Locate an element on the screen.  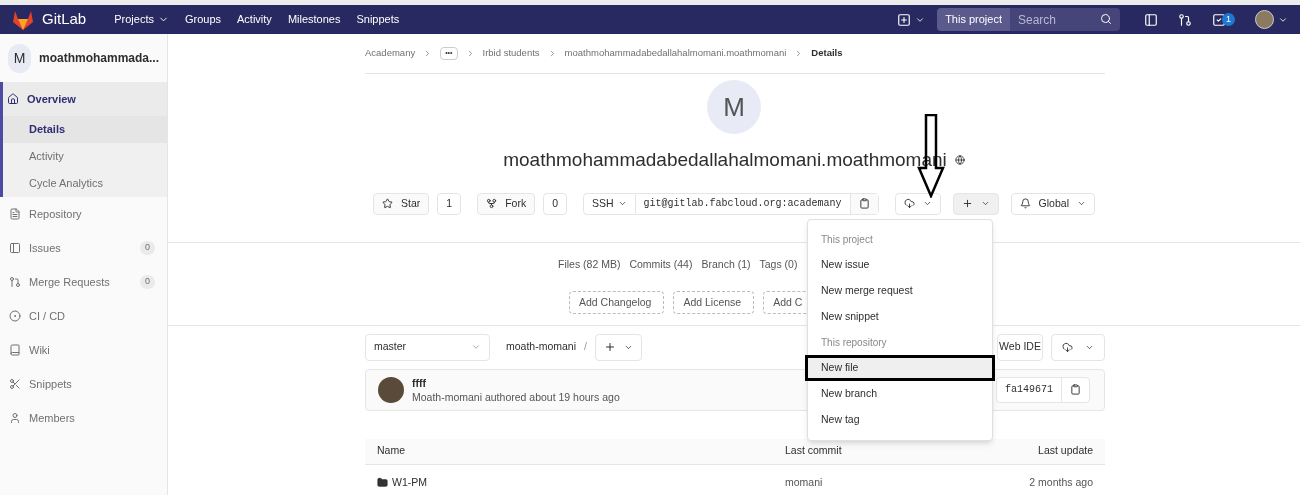
breadcrumb-link: Academany is located at coordinates (390, 53).